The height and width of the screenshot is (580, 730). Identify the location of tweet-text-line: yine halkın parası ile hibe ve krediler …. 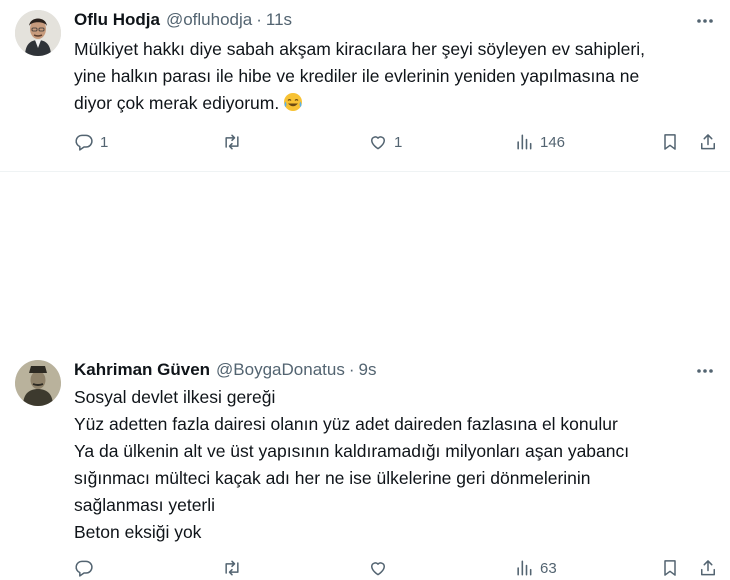
(357, 76).